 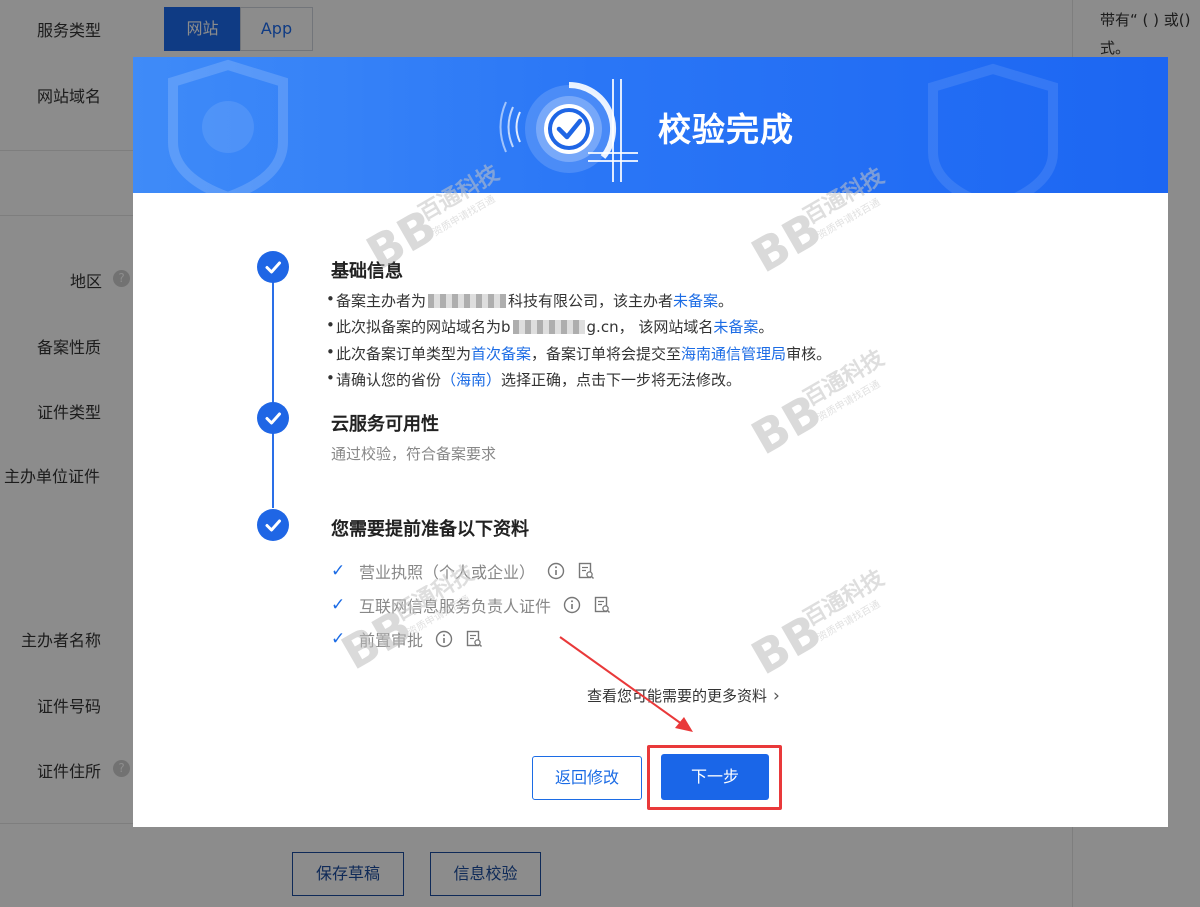 I want to click on annotation-arrow, so click(x=626, y=684).